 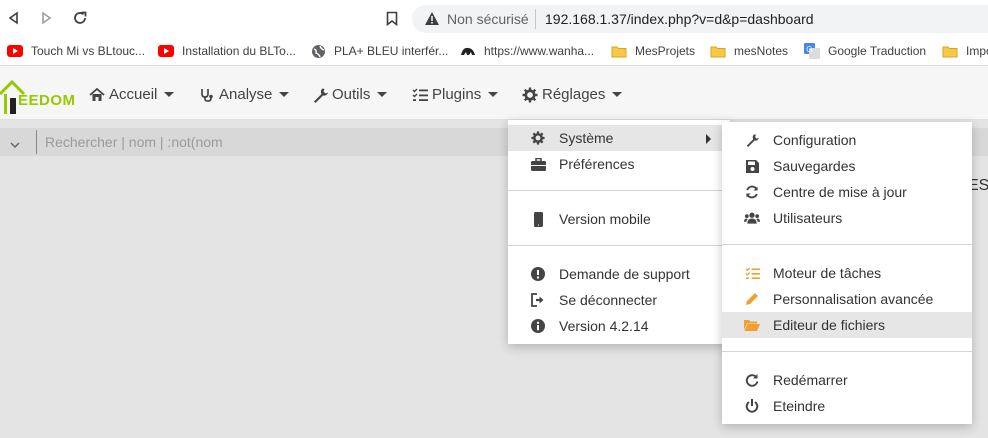 What do you see at coordinates (810, 380) in the screenshot?
I see `submenu-item-label: Redémarrer` at bounding box center [810, 380].